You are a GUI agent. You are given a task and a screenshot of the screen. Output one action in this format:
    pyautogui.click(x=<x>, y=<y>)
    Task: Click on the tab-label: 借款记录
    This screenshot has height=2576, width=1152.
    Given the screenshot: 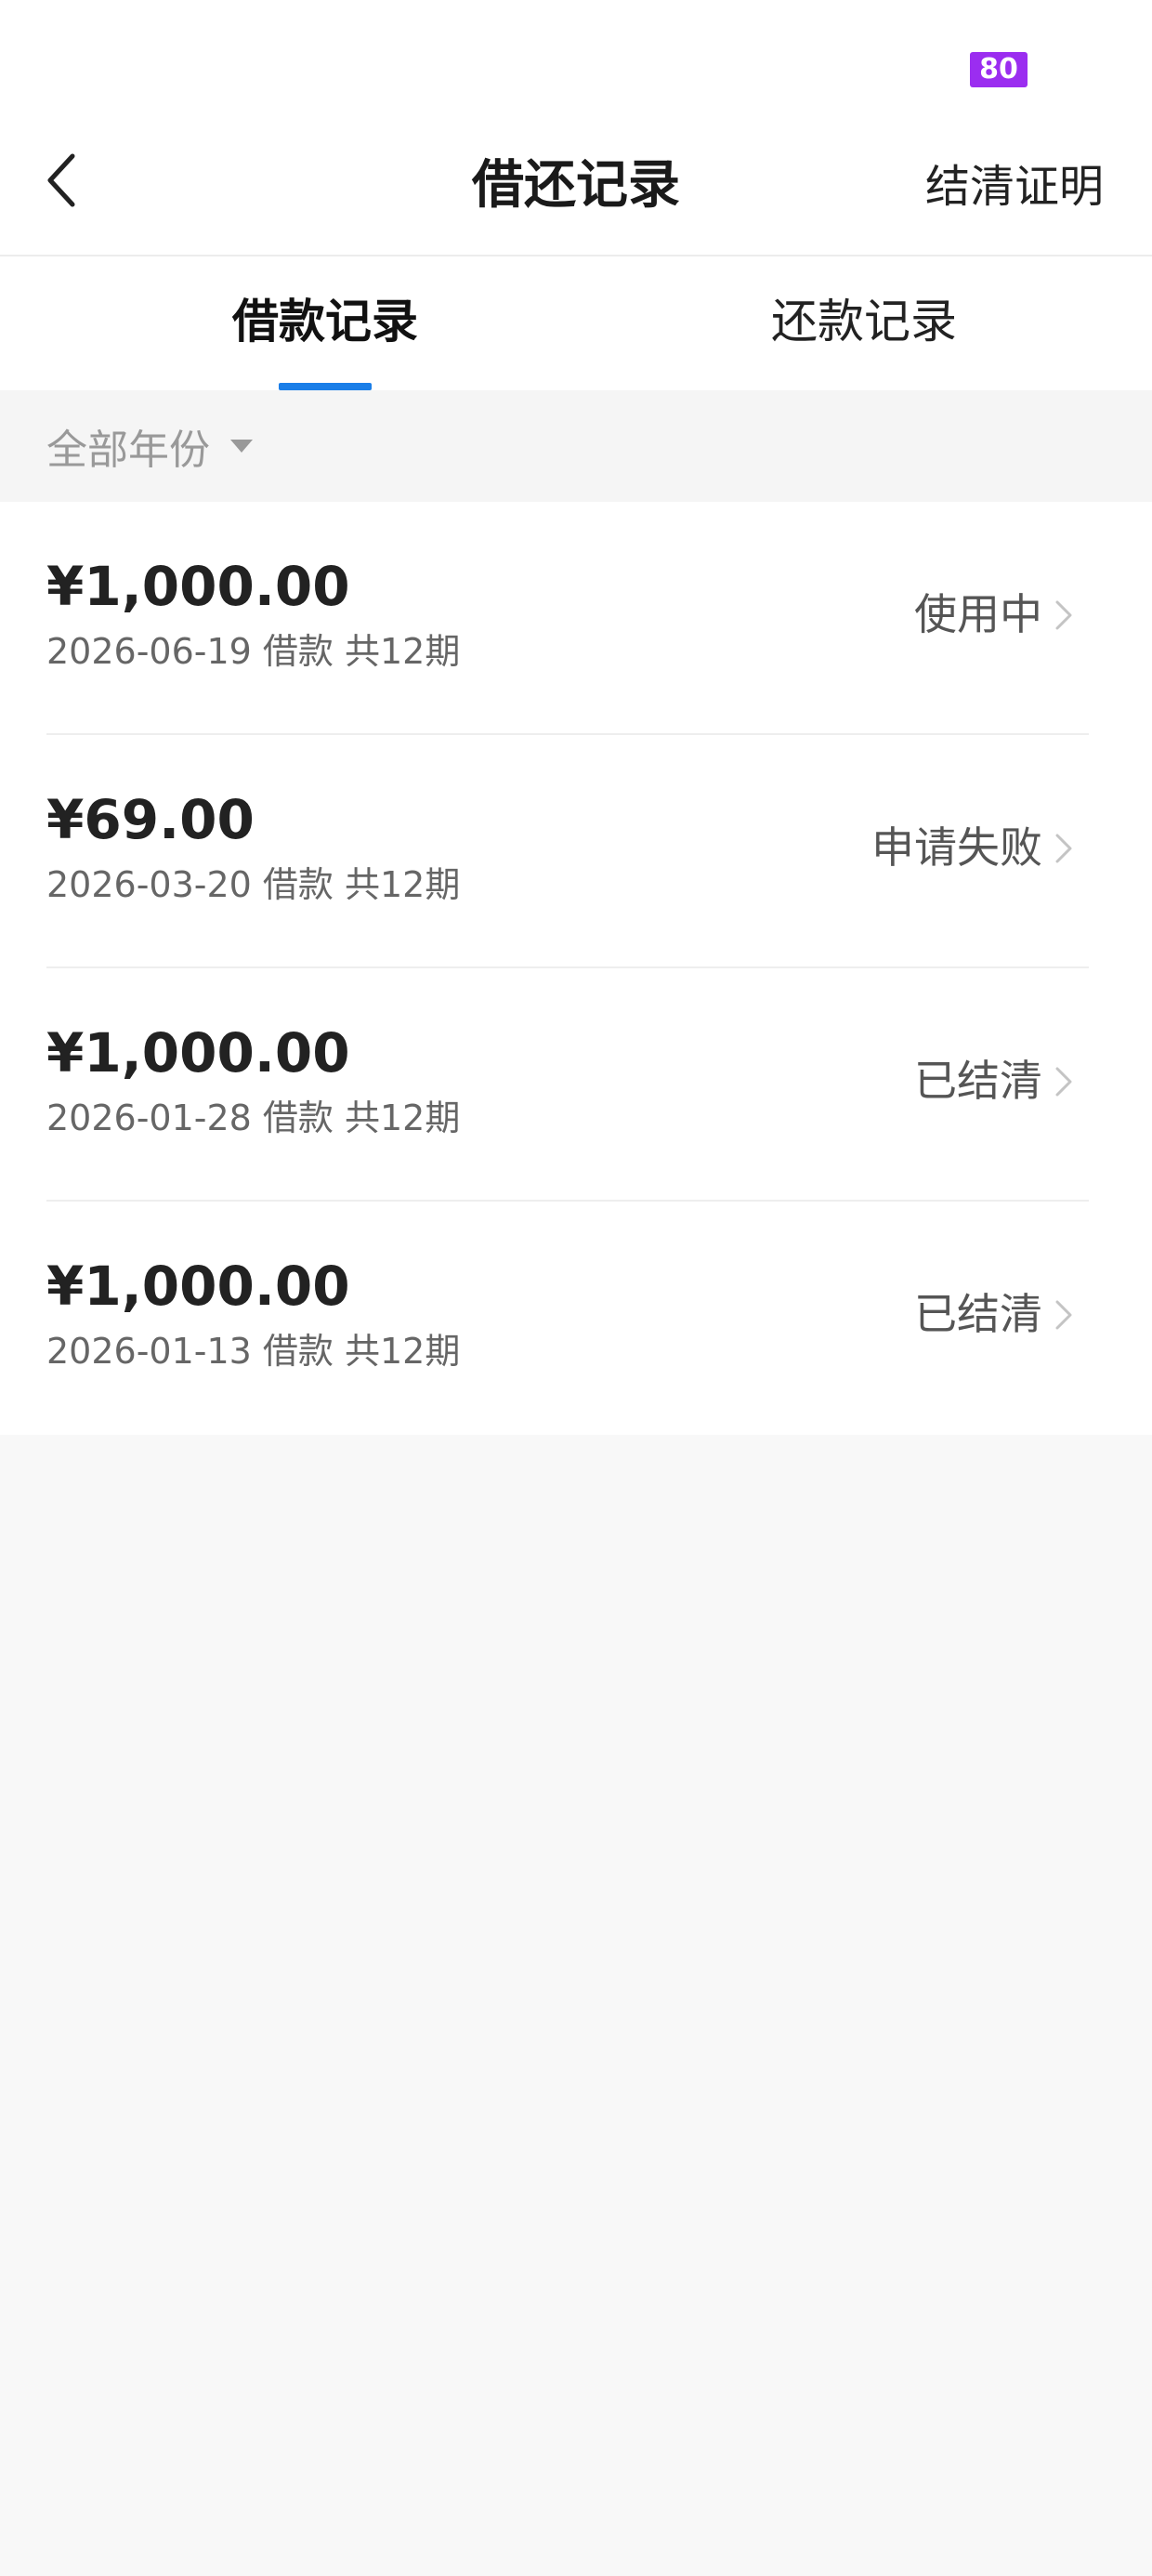 What is the action you would take?
    pyautogui.click(x=325, y=321)
    